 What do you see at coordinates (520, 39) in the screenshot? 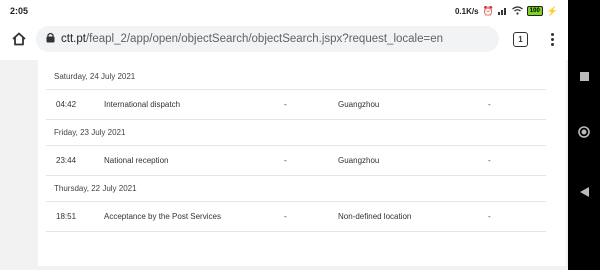
I see `tab-switcher-button: 1` at bounding box center [520, 39].